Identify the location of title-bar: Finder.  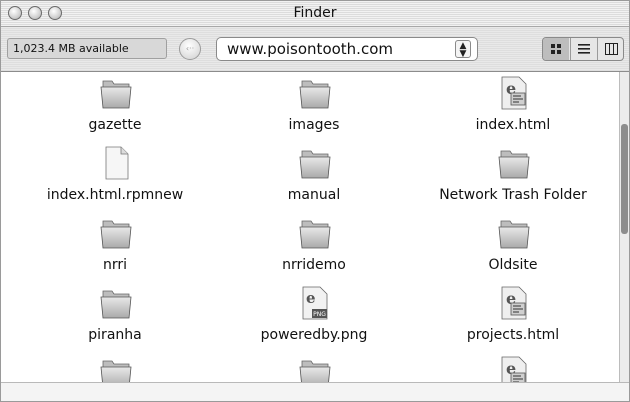
(315, 14).